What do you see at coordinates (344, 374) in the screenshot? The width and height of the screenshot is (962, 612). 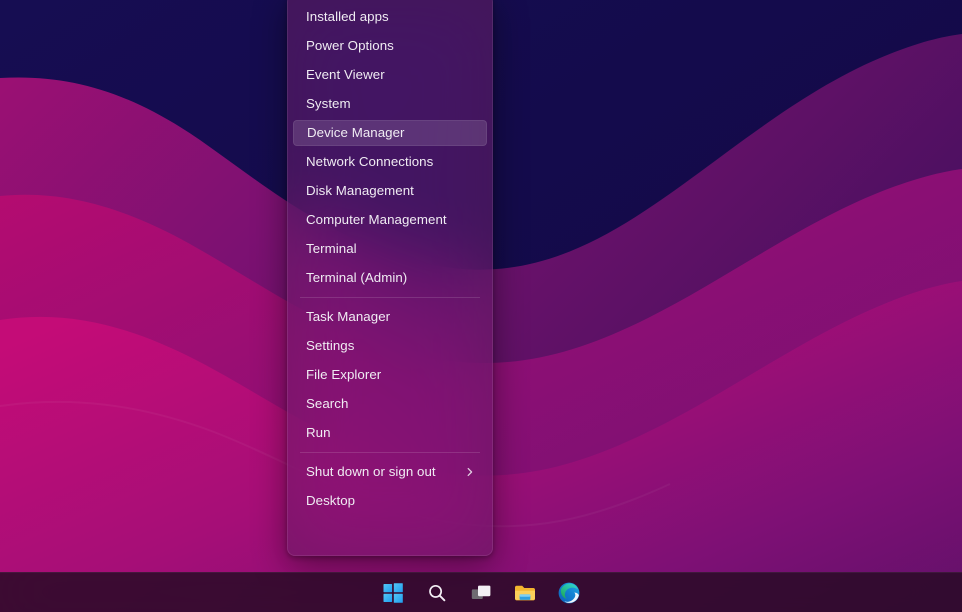 I see `menu-item-label: File Explorer` at bounding box center [344, 374].